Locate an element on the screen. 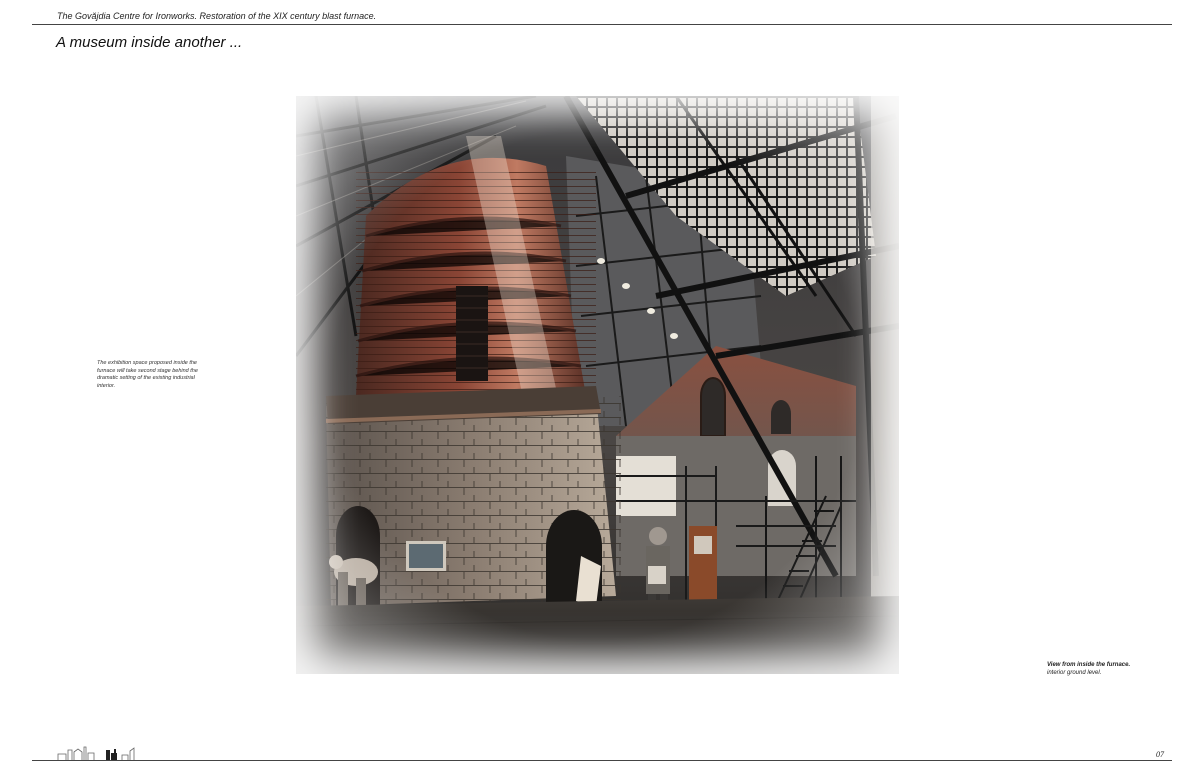  footer-divider is located at coordinates (602, 760).